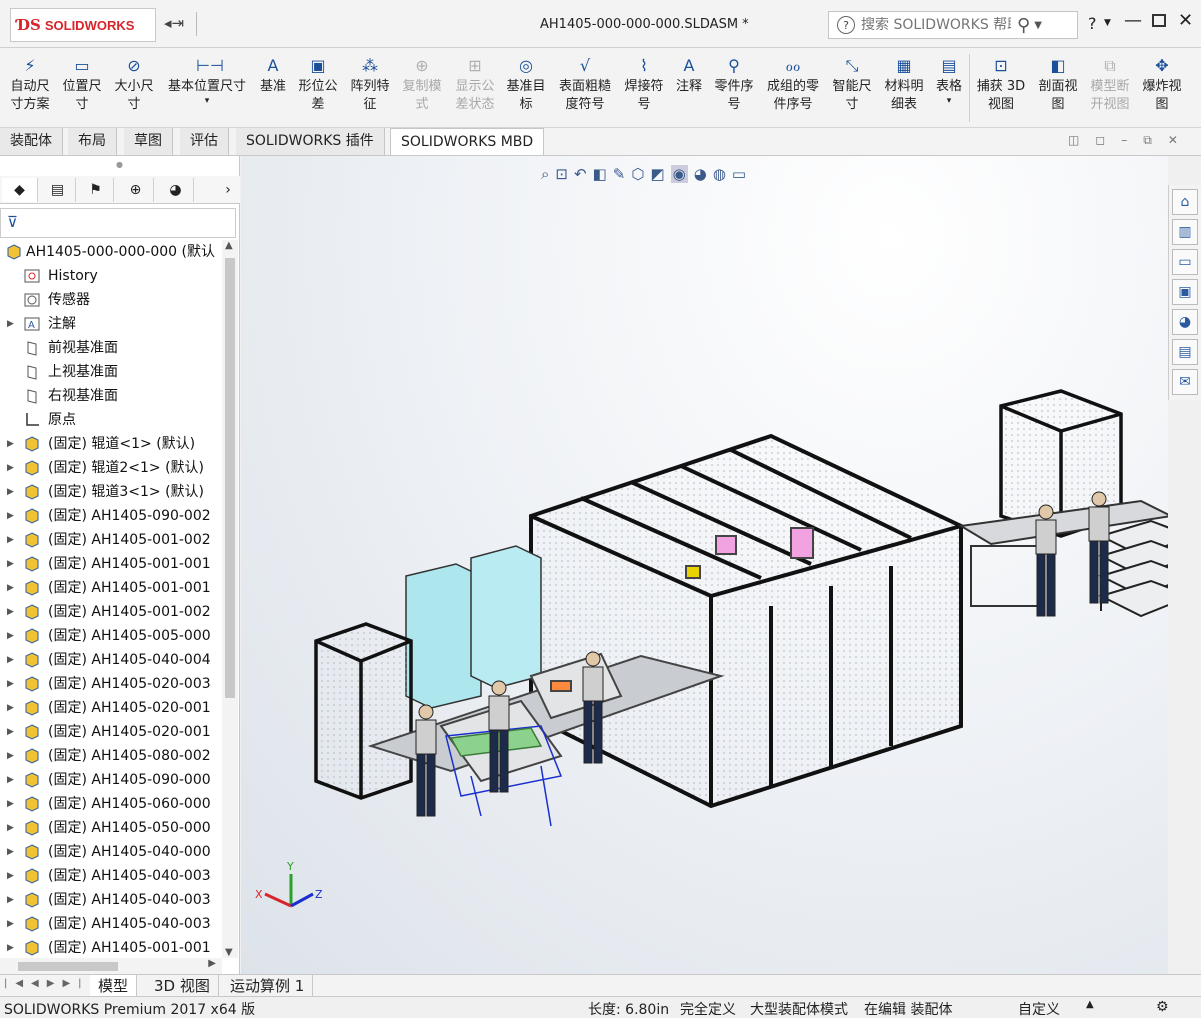  Describe the element at coordinates (370, 85) in the screenshot. I see `pattern-feature-button: ⁂ 阵列特征` at that location.